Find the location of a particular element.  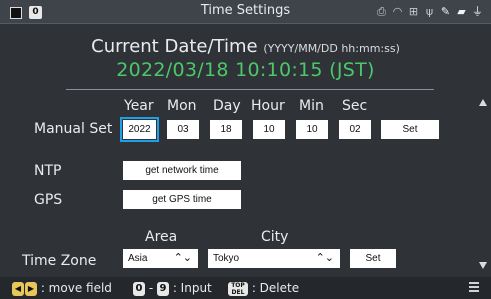

timezone-set-button: Set is located at coordinates (373, 258).